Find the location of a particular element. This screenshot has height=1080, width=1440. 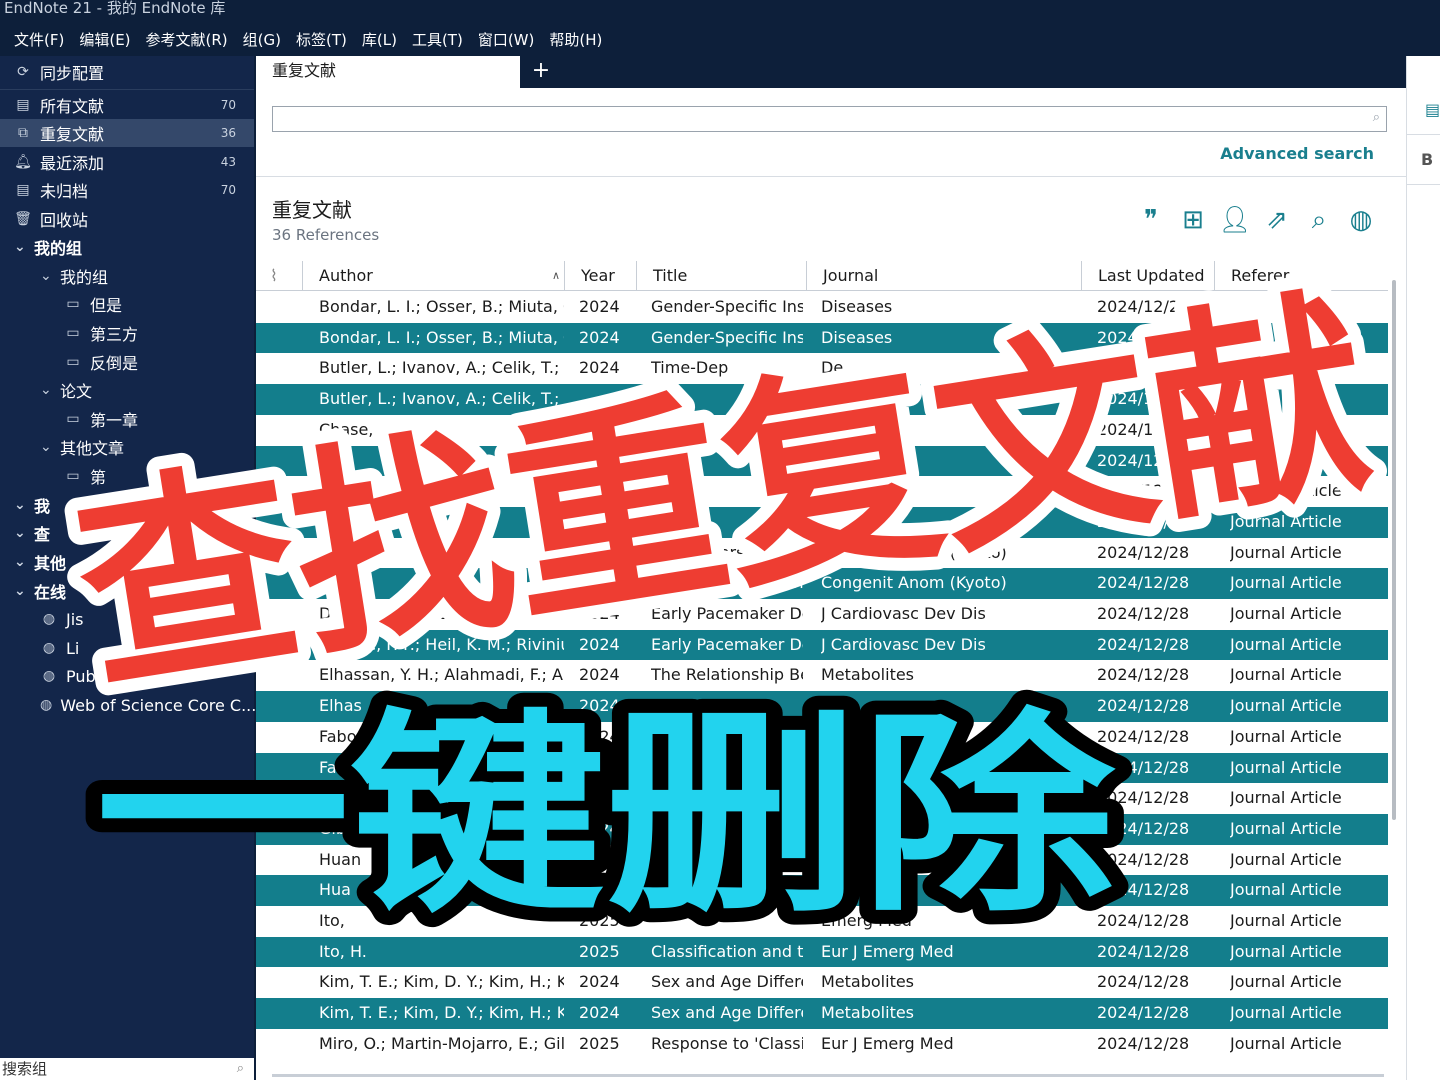

menu-groups: 组(G) is located at coordinates (262, 39).